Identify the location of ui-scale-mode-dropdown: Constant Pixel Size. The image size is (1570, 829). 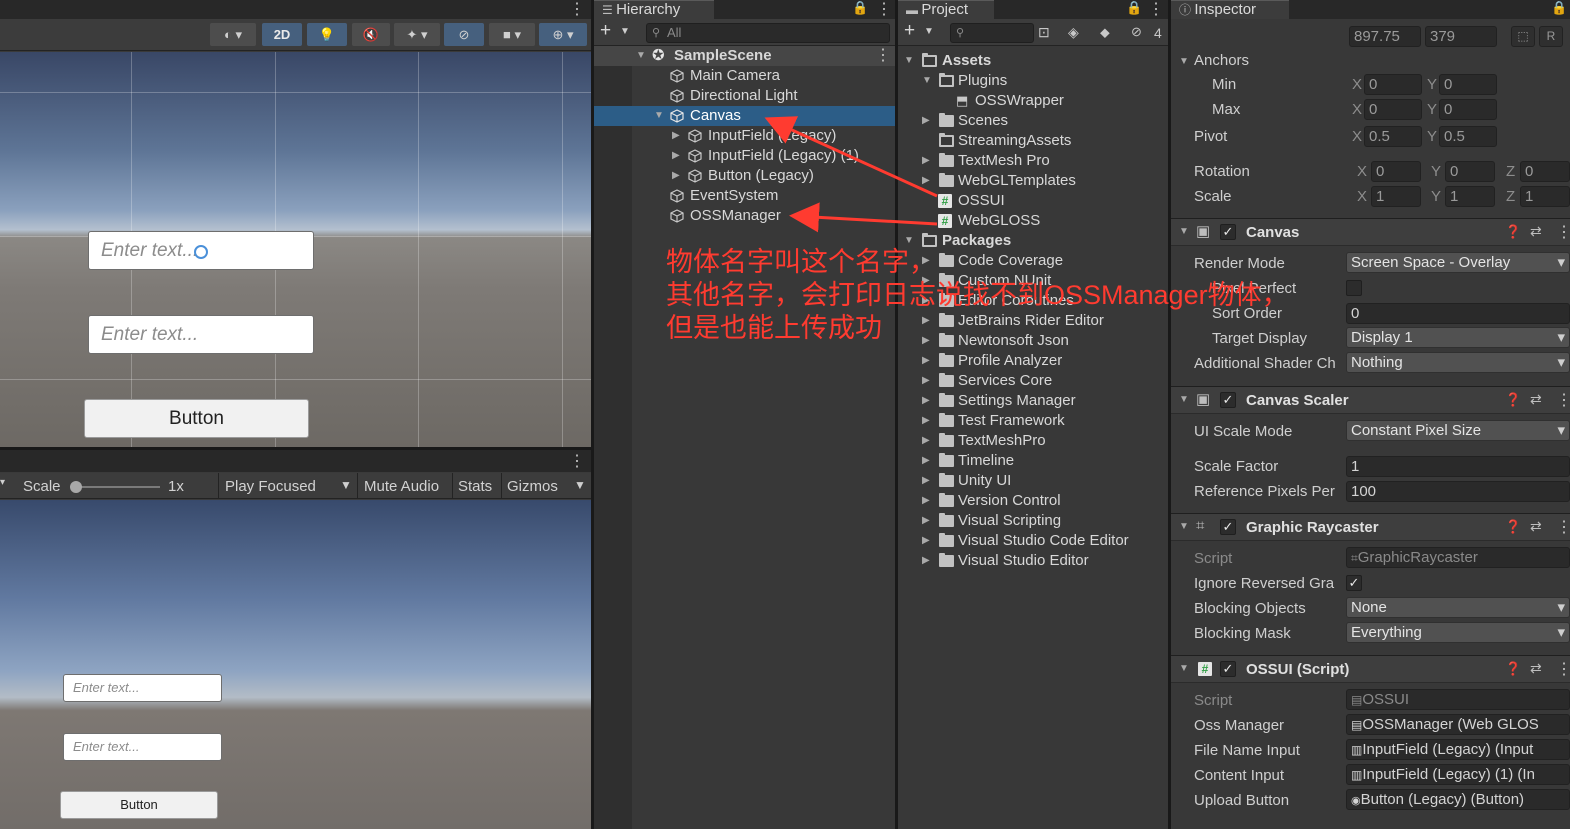
(1458, 430).